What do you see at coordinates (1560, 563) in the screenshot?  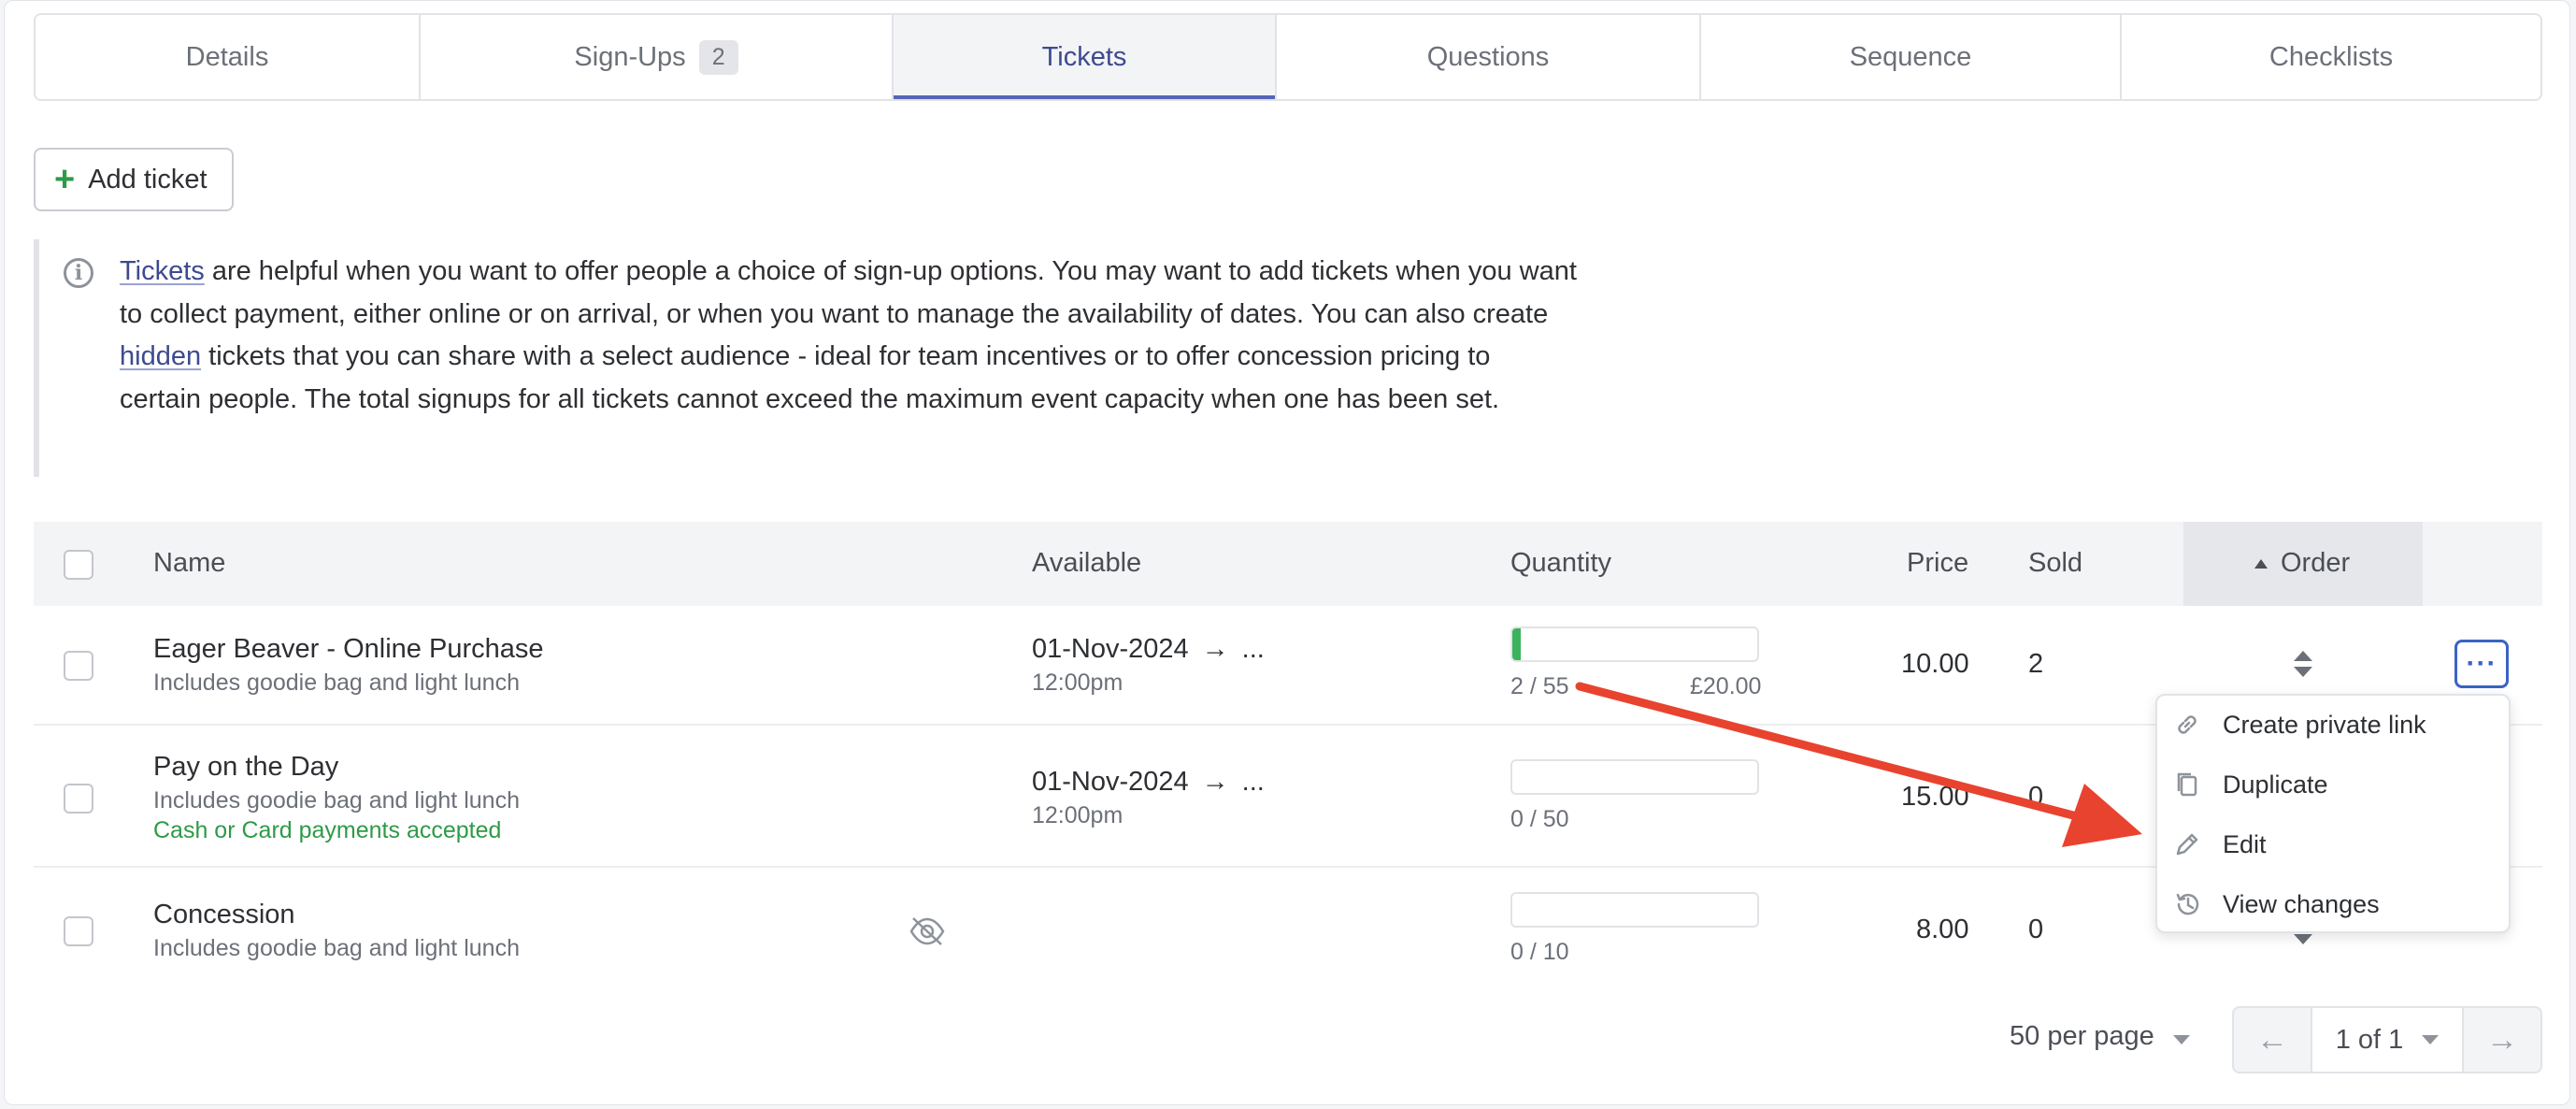 I see `column-header-quantity: Quantity` at bounding box center [1560, 563].